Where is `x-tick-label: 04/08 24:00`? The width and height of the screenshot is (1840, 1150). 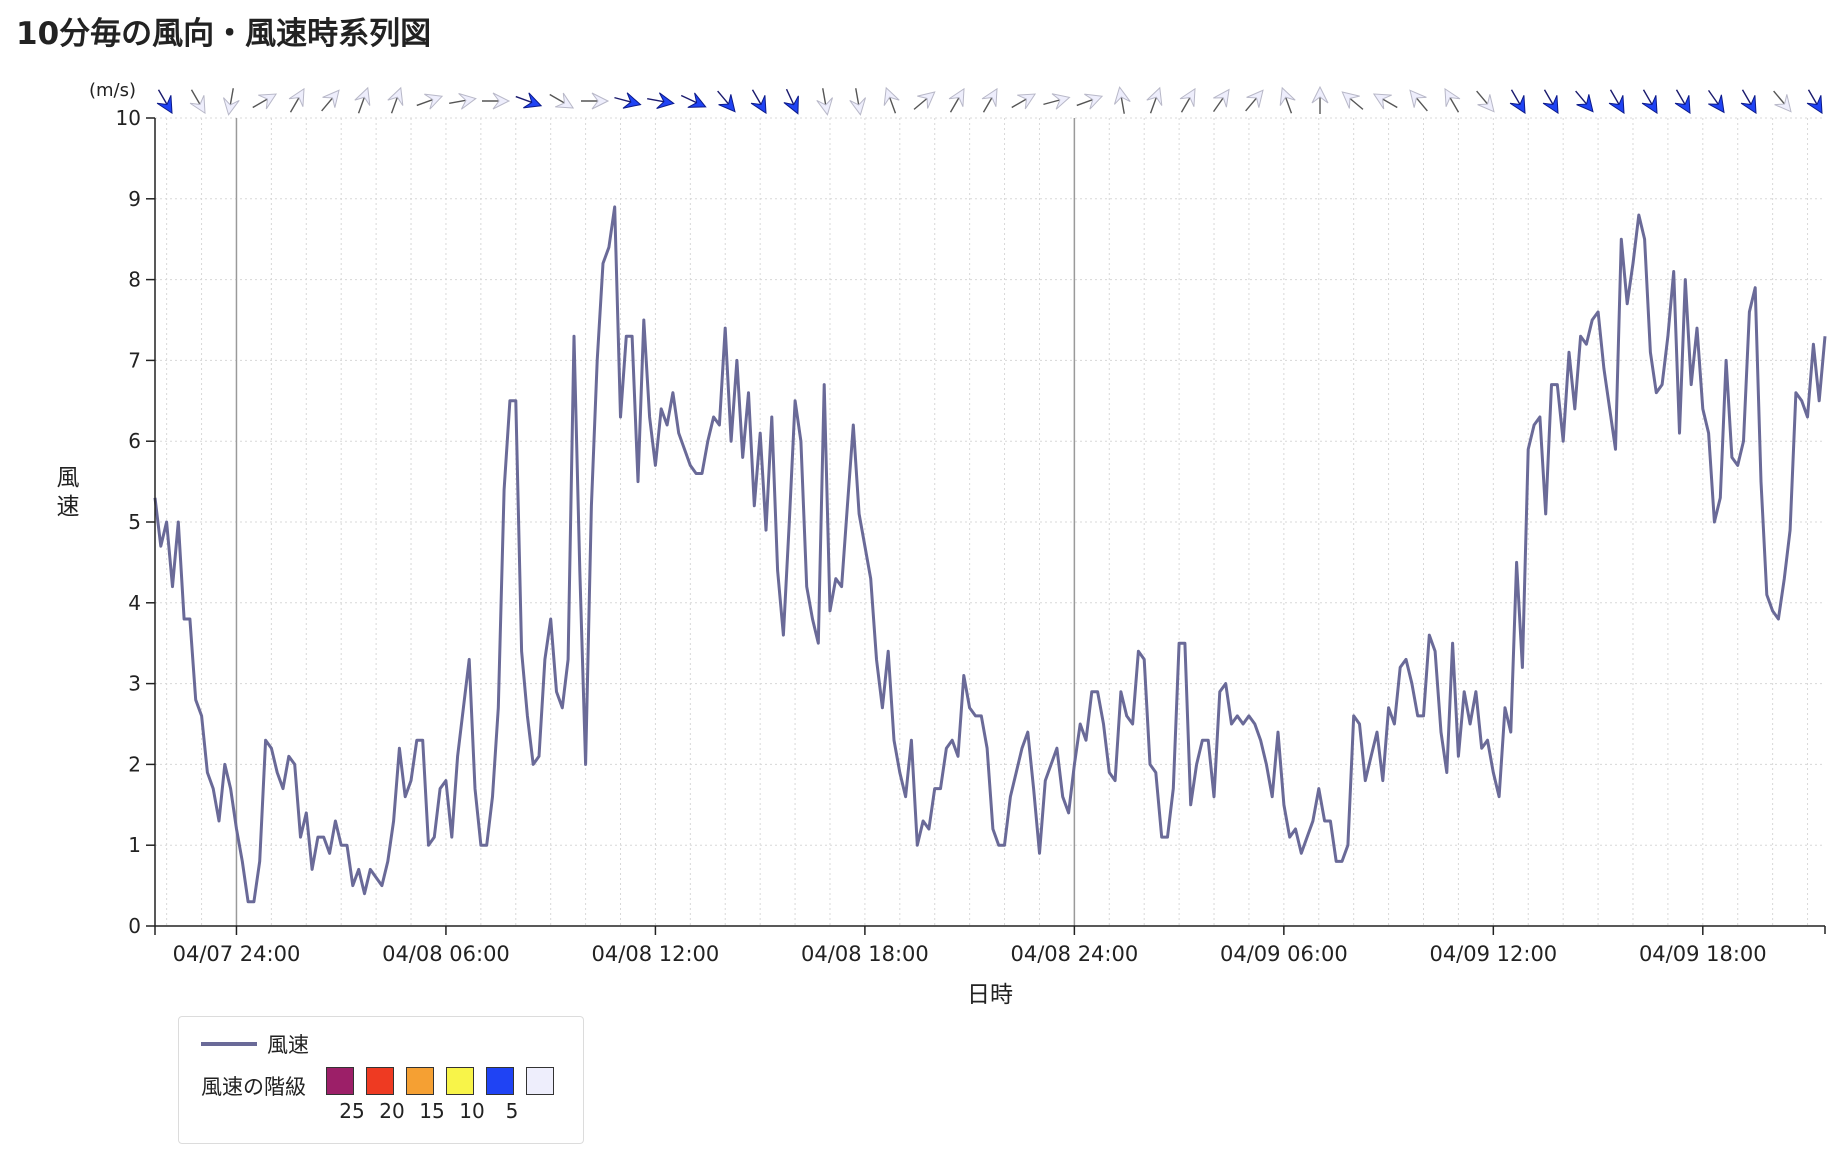
x-tick-label: 04/08 24:00 is located at coordinates (1075, 954).